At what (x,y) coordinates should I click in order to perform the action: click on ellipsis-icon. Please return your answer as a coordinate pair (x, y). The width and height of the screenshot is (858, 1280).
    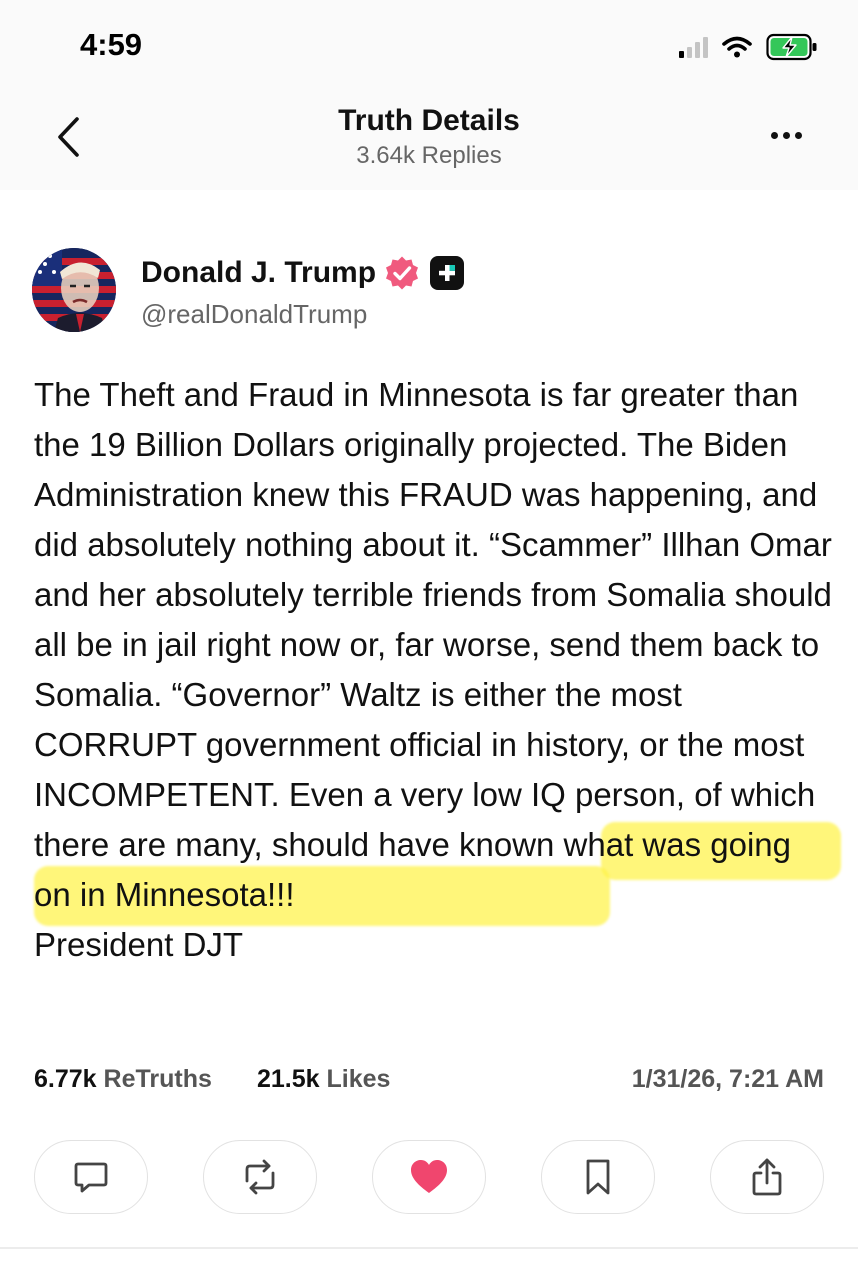
    Looking at the image, I should click on (774, 135).